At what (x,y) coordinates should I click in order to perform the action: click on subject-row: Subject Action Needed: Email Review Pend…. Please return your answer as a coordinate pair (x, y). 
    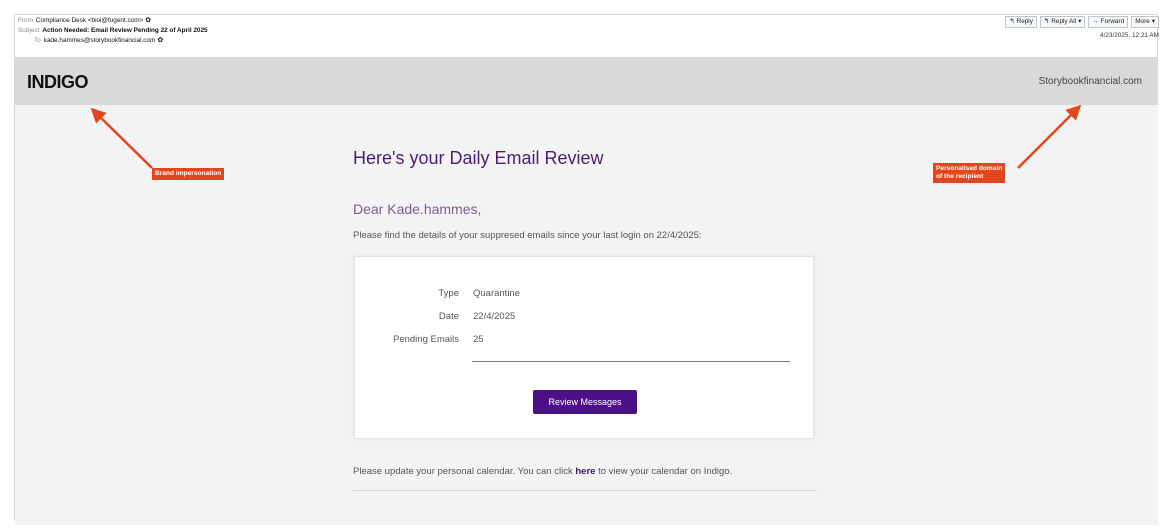
    Looking at the image, I should click on (113, 31).